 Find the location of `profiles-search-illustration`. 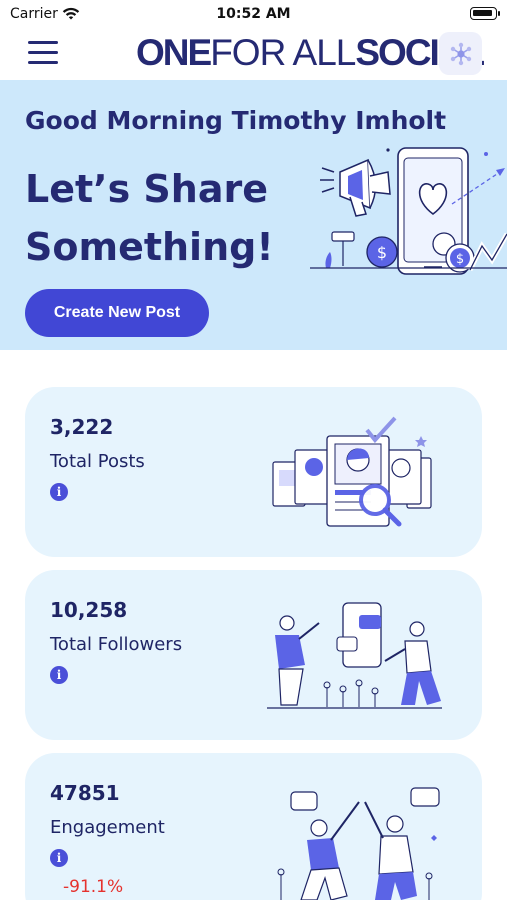

profiles-search-illustration is located at coordinates (352, 471).